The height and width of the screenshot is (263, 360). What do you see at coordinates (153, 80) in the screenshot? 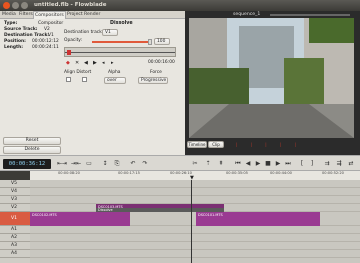
I see `force-select: Progressive` at bounding box center [153, 80].